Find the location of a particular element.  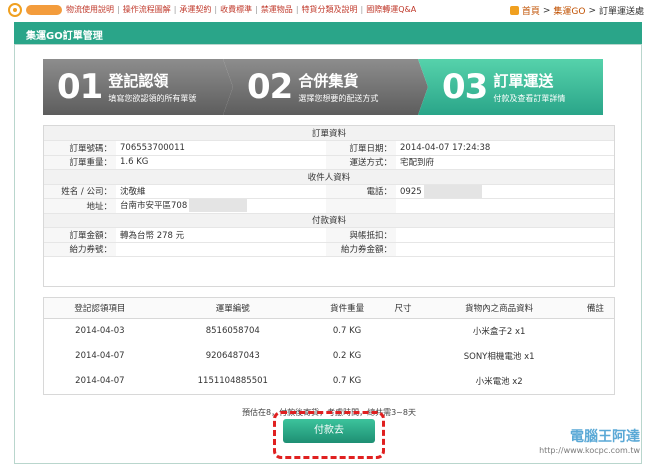

row-waybill: 1151104885501 is located at coordinates (232, 380).